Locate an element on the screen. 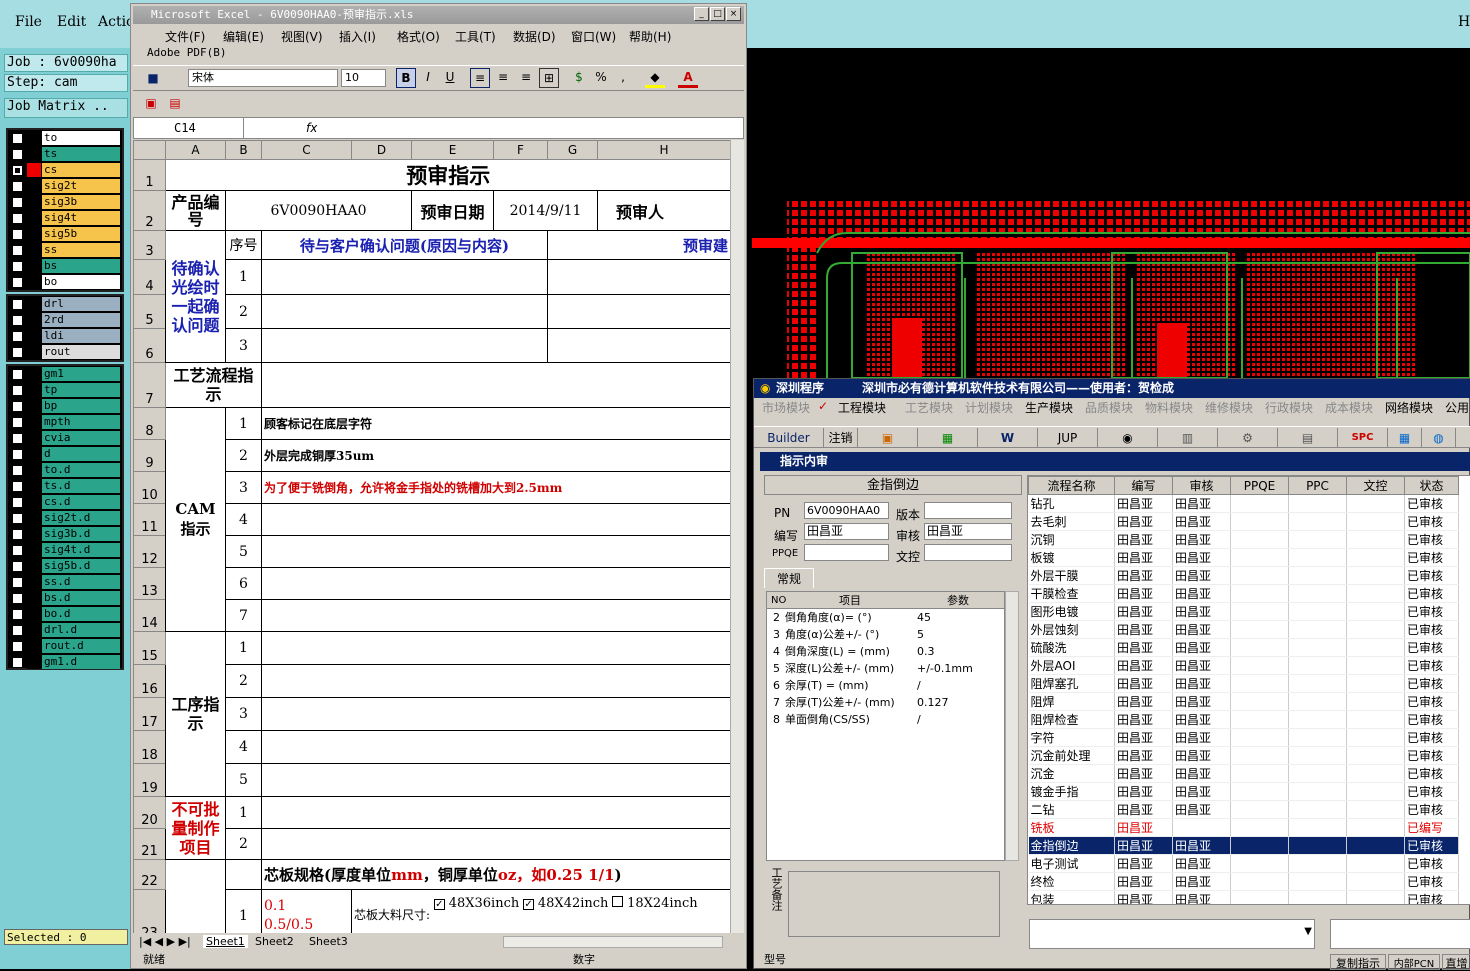 This screenshot has height=971, width=1470. module-market: 市场模块 is located at coordinates (786, 407).